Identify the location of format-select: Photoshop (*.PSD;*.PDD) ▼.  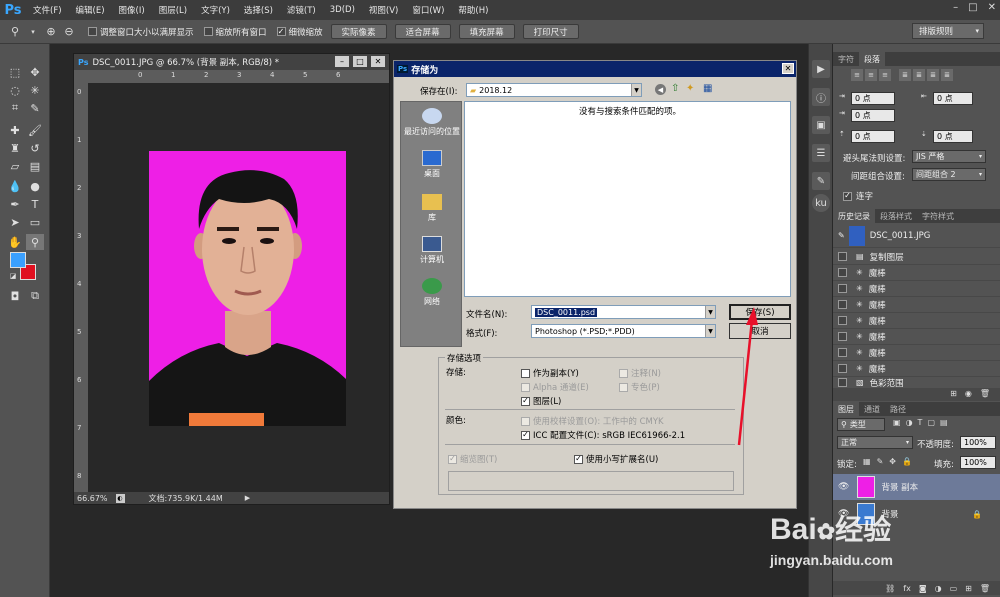
(623, 331).